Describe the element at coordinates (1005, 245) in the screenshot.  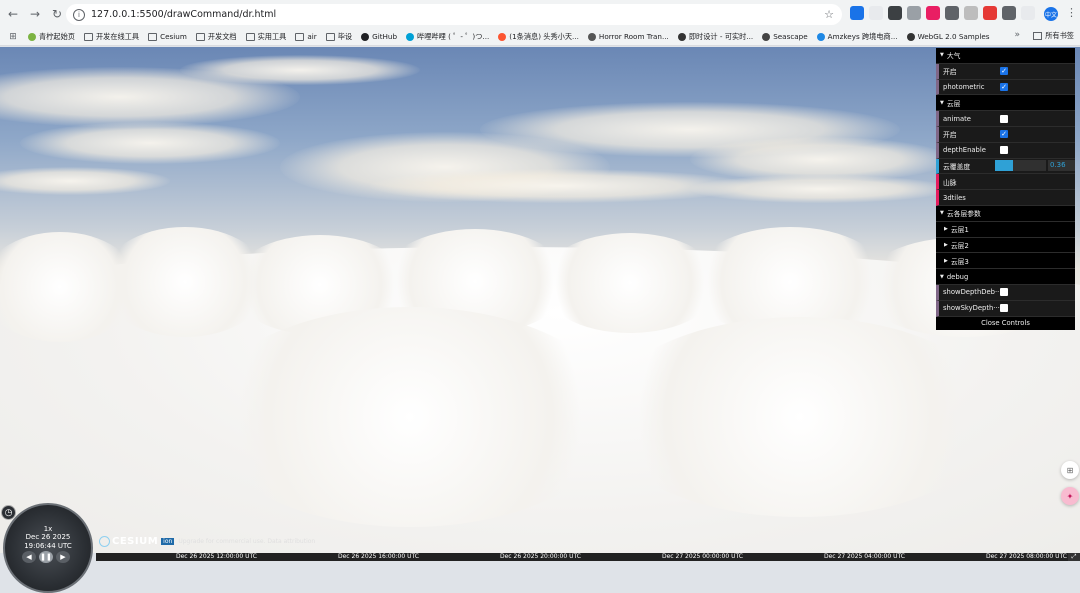
I see `folder-layer-2: ▶ 云层2` at that location.